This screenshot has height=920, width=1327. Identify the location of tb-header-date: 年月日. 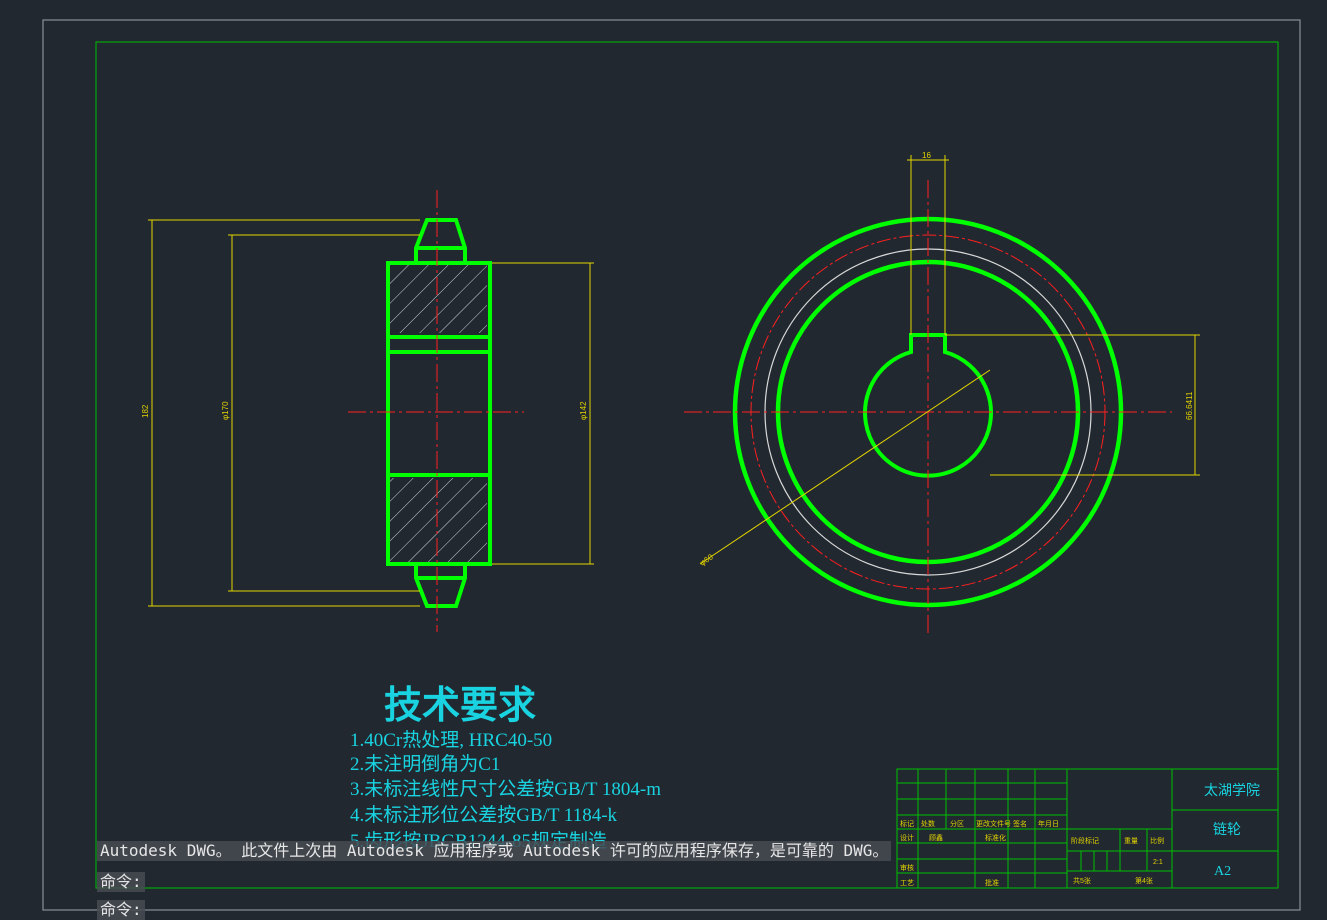
(1048, 823).